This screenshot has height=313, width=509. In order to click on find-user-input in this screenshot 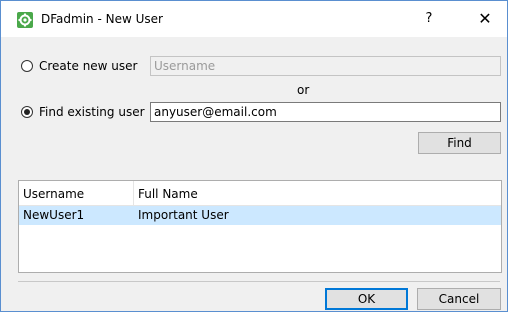, I will do `click(325, 112)`.